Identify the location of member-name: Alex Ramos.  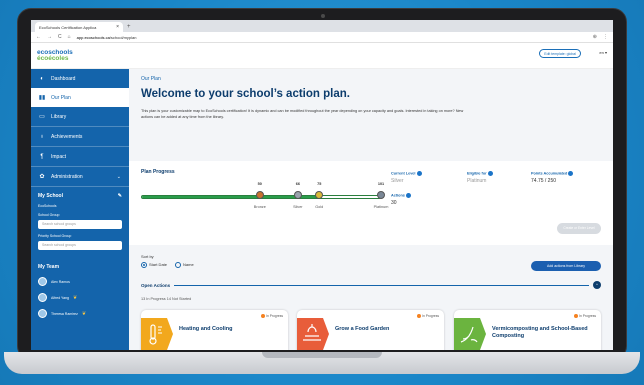
(60, 281).